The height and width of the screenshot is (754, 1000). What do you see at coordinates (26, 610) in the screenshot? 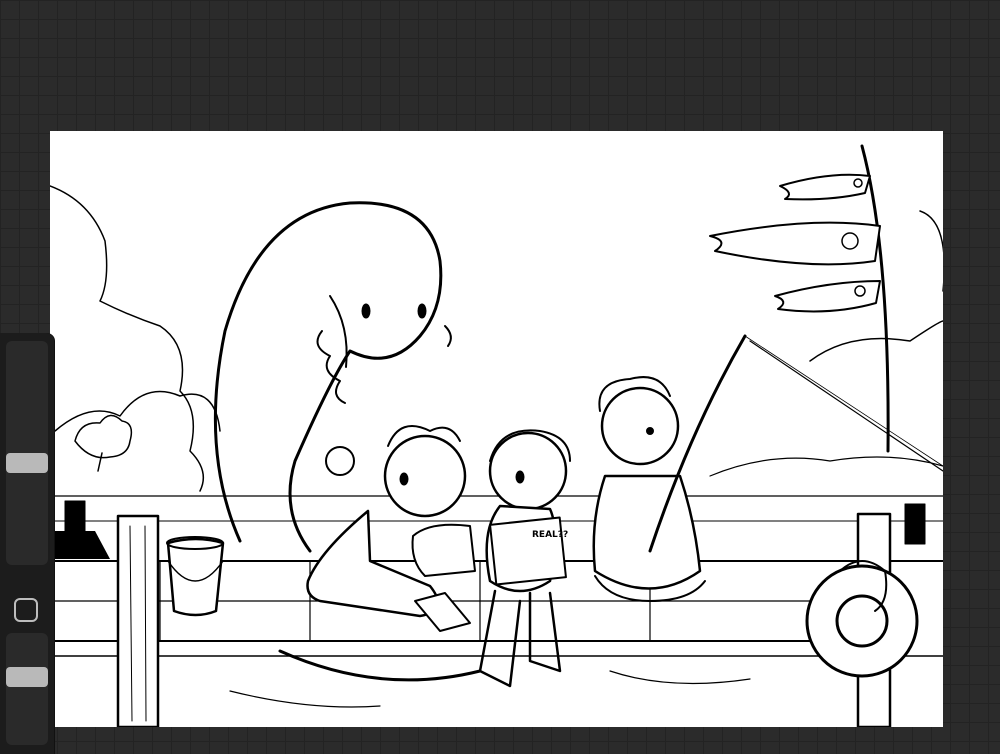
I see `modify-button` at bounding box center [26, 610].